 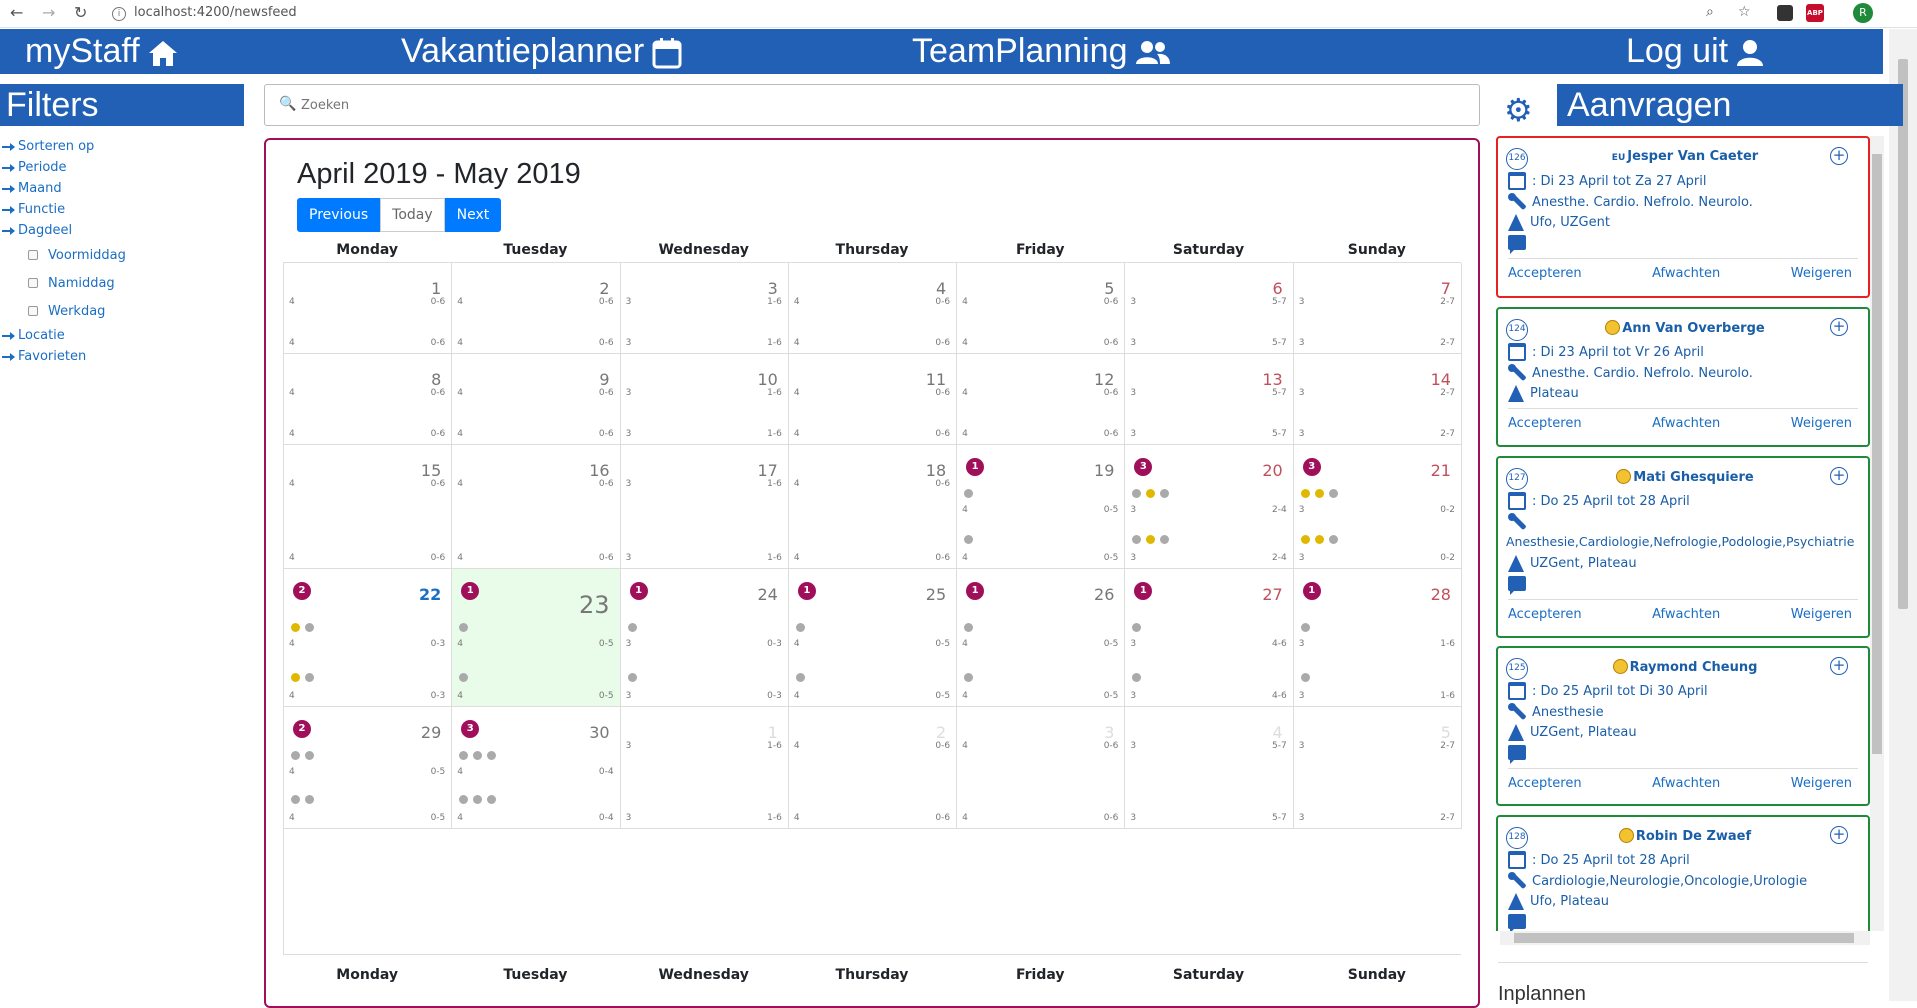 What do you see at coordinates (122, 311) in the screenshot?
I see `filter-werkdag: Werkdag` at bounding box center [122, 311].